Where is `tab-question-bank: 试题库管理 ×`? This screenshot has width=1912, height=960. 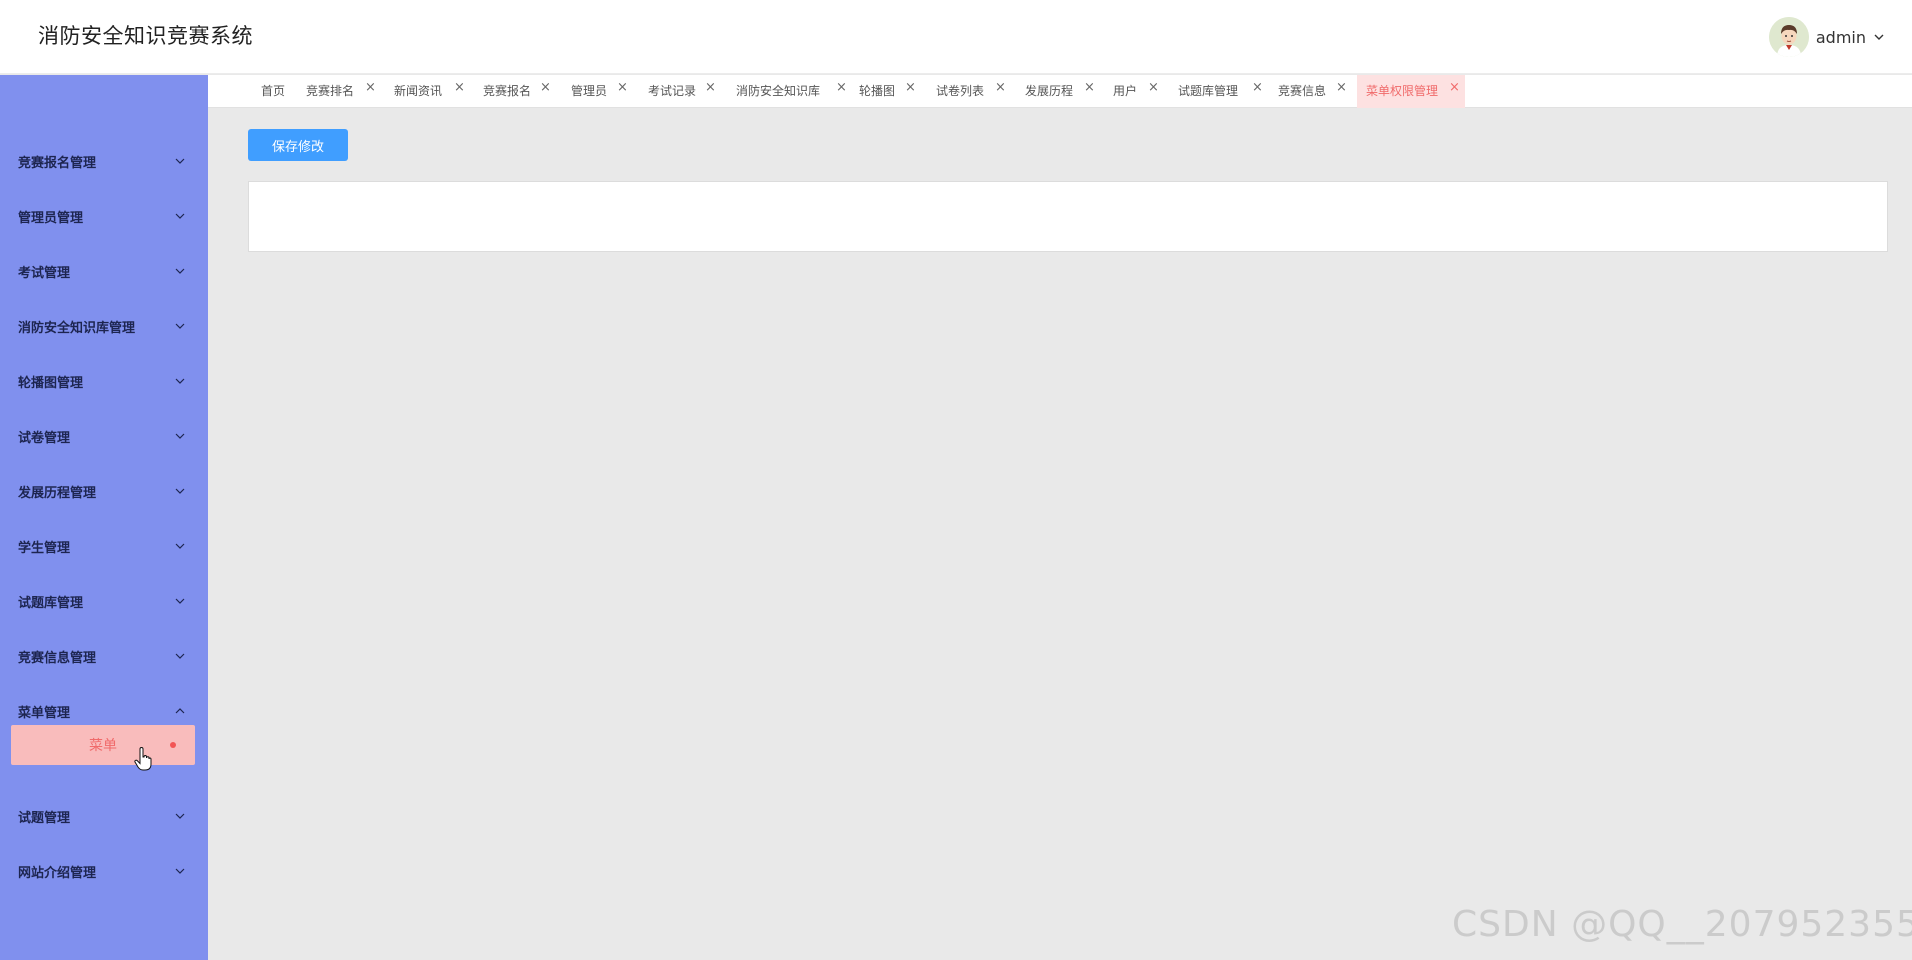
tab-question-bank: 试题库管理 × is located at coordinates (1220, 91).